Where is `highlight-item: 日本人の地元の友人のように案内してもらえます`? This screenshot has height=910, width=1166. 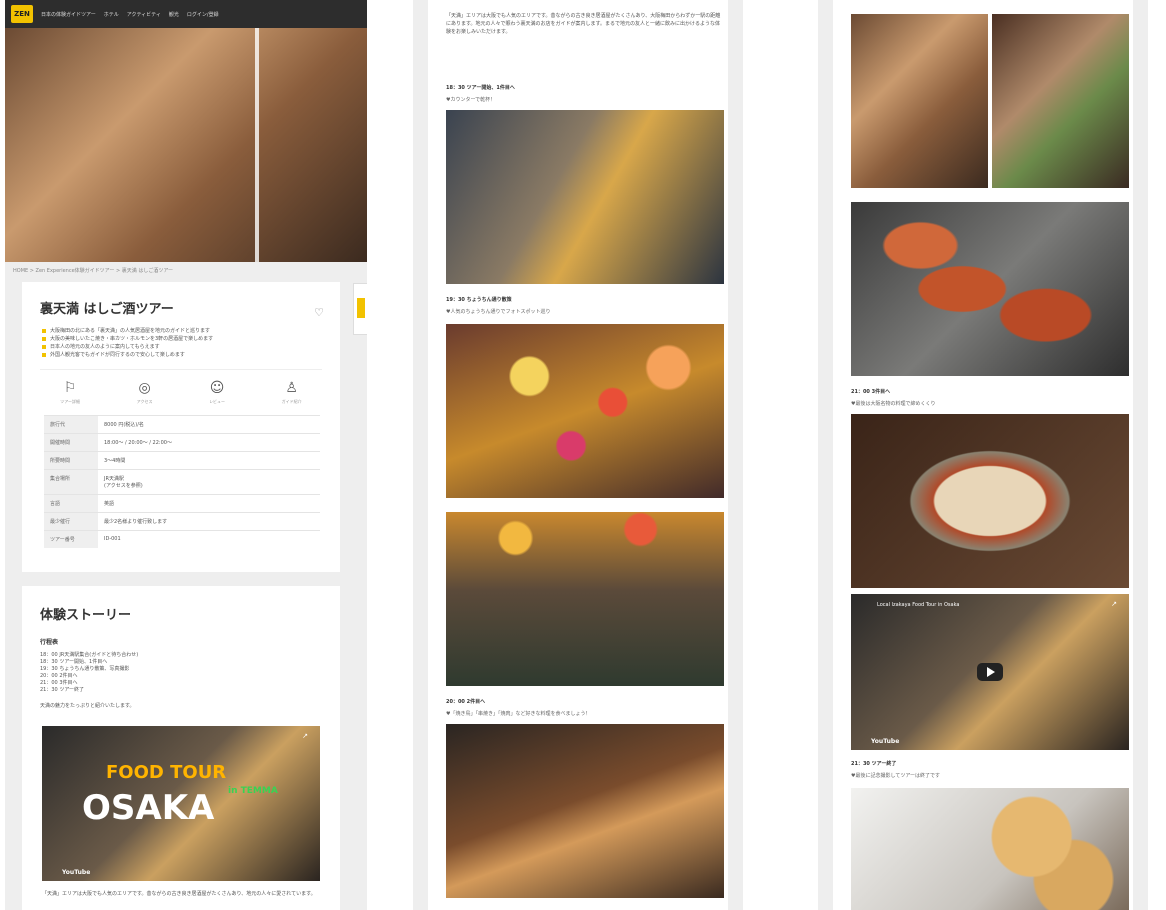 highlight-item: 日本人の地元の友人のように案内してもらえます is located at coordinates (182, 347).